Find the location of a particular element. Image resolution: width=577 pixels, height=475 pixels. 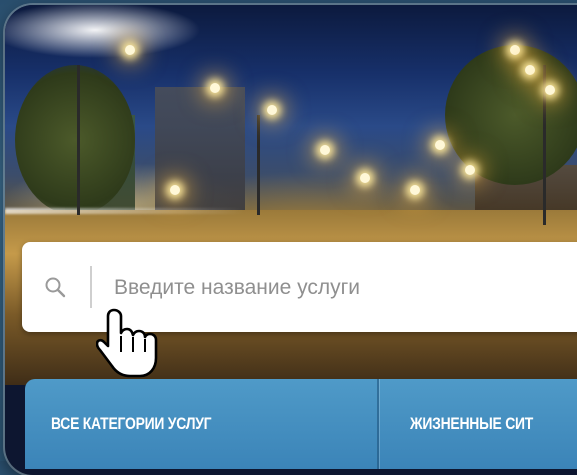

tab-all-categories: ВСЕ КАТЕГОРИИ УСЛУГ is located at coordinates (131, 424).